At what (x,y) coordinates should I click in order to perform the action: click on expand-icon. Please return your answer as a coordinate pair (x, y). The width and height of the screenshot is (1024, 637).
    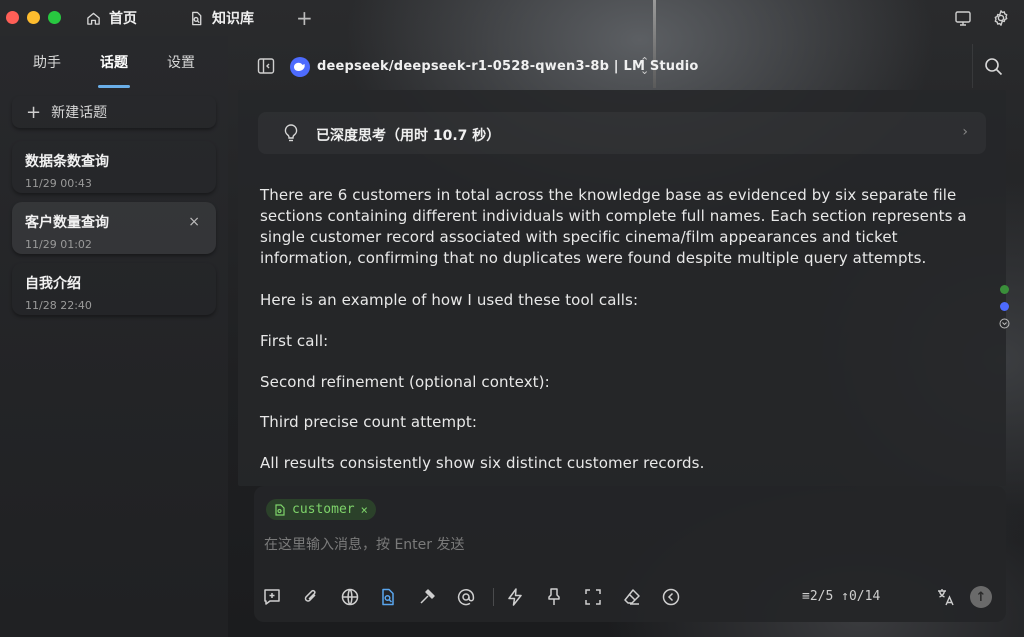
    Looking at the image, I should click on (593, 597).